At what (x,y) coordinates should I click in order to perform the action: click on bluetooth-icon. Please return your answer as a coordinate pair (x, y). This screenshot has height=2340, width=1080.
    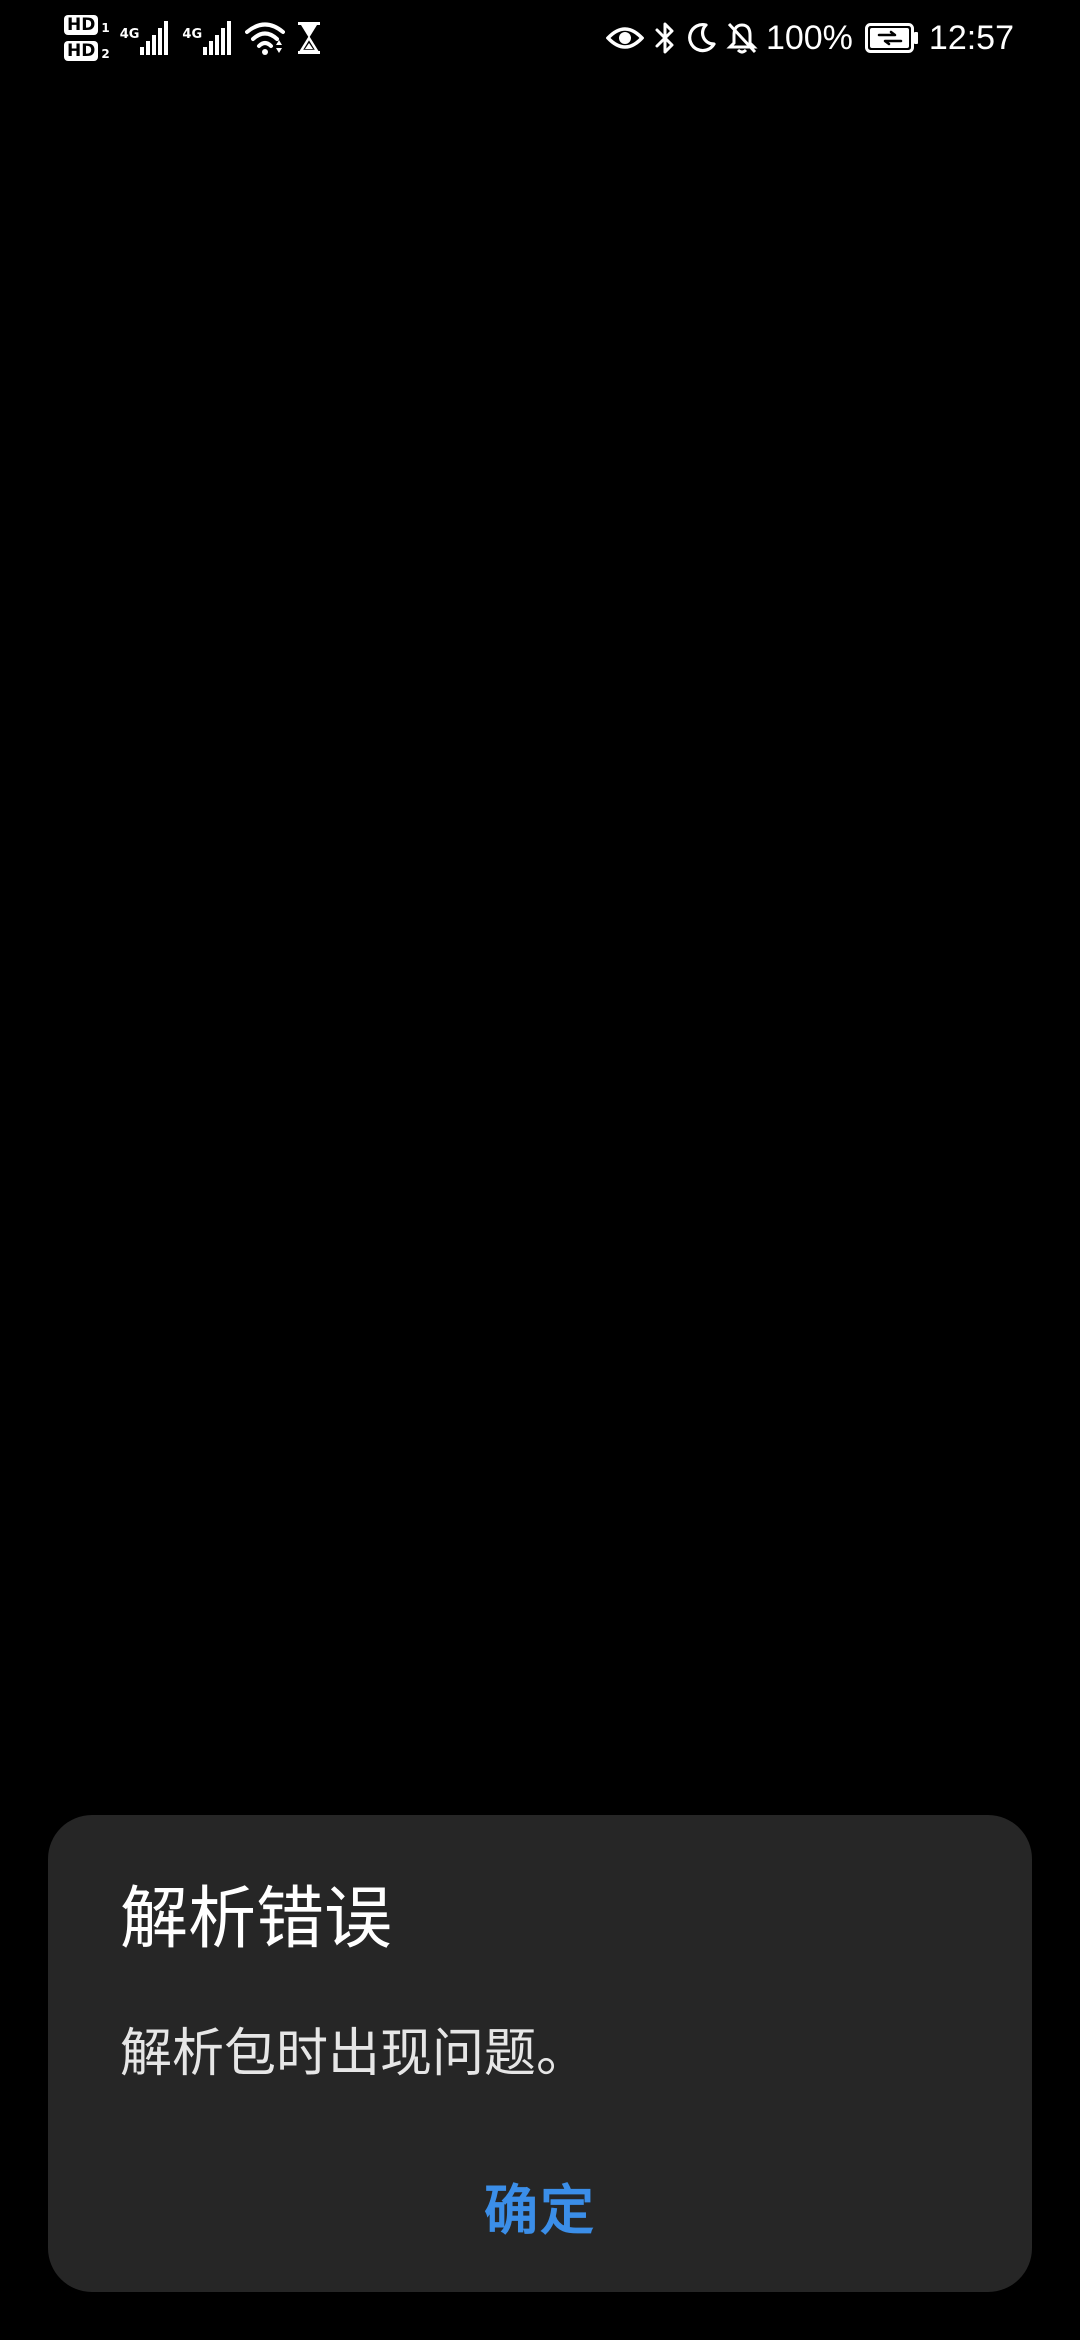
    Looking at the image, I should click on (665, 38).